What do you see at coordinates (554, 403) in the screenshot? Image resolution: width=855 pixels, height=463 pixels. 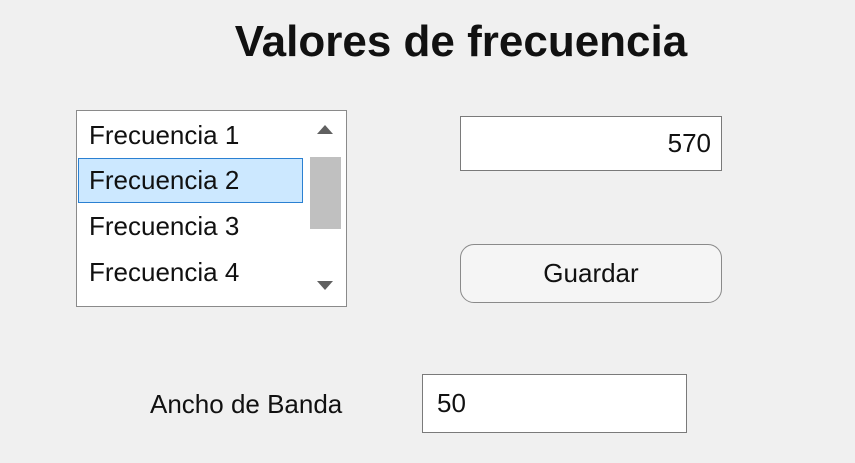 I see `bandwidth-input` at bounding box center [554, 403].